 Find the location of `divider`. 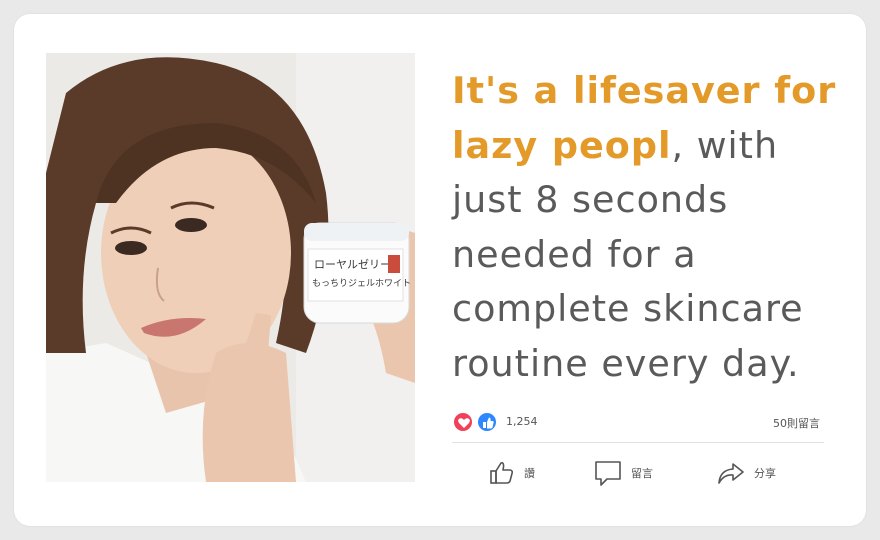

divider is located at coordinates (638, 442).